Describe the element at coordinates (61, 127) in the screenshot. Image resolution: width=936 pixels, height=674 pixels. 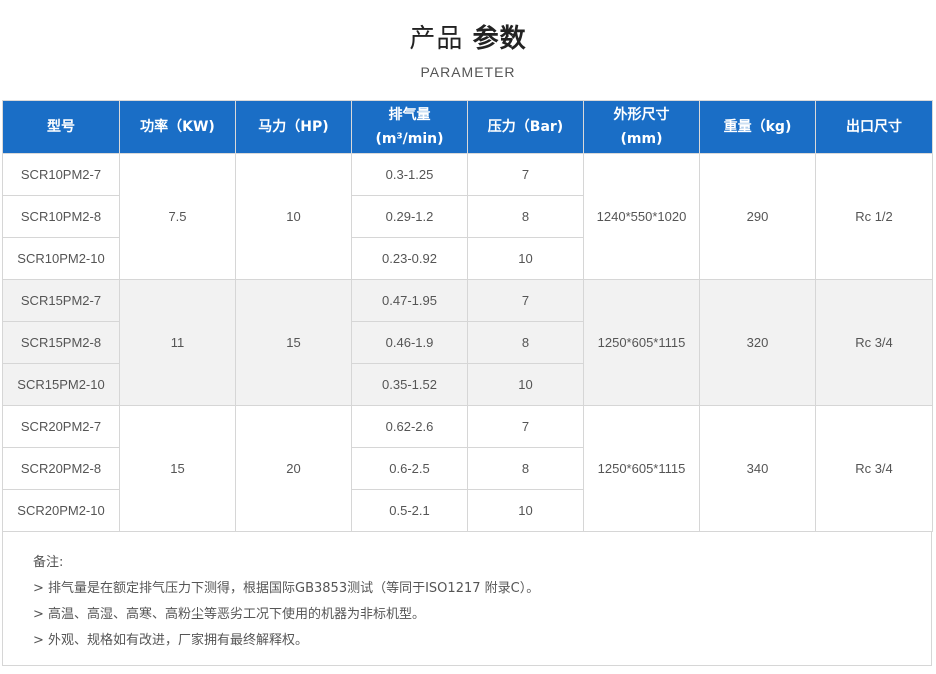
I see `col-header-model: 型号` at that location.